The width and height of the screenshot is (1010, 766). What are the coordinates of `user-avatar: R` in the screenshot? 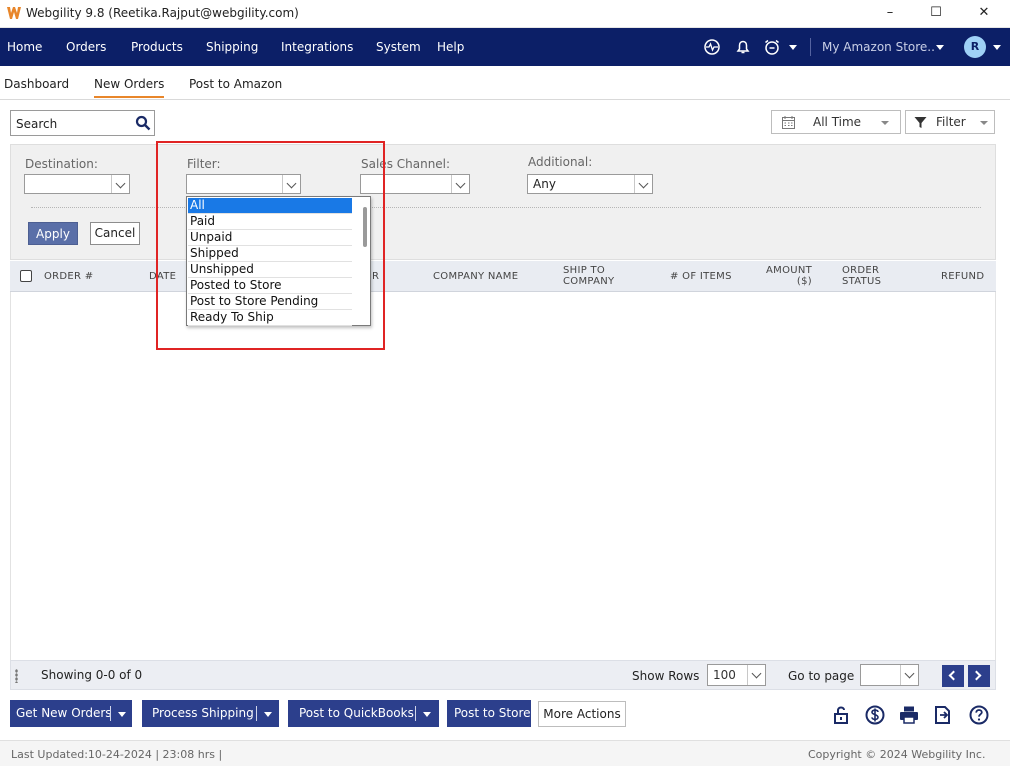 It's located at (975, 47).